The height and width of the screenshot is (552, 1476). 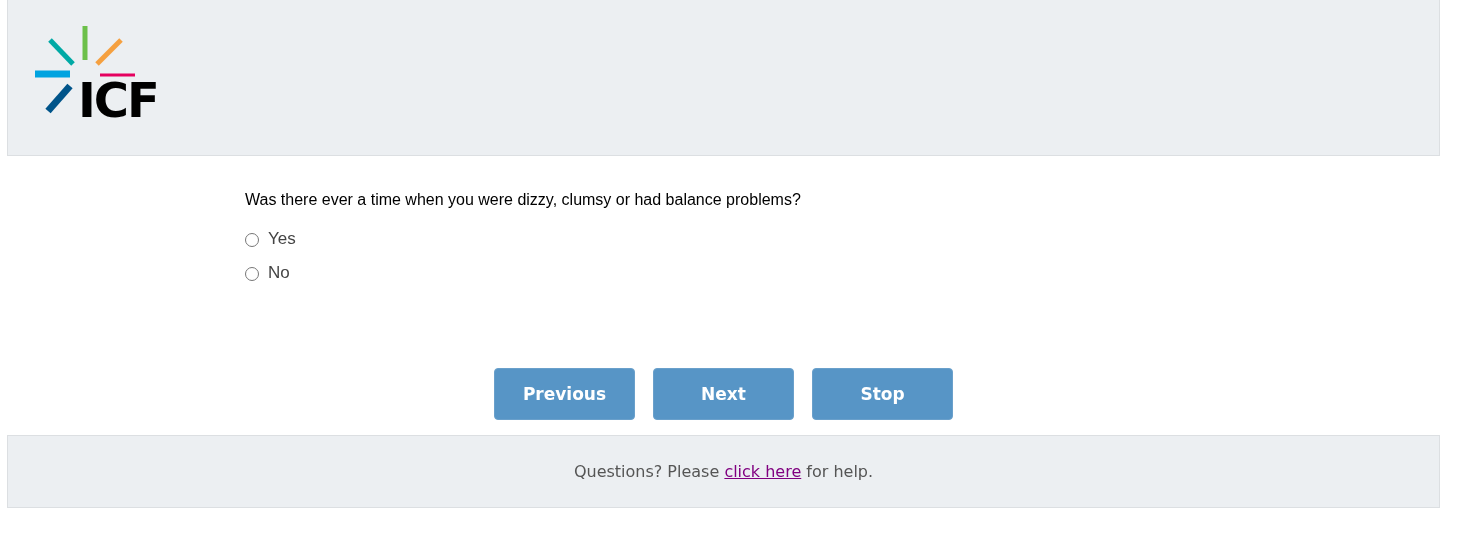 I want to click on help-text: Questions? Please click here for help., so click(x=723, y=471).